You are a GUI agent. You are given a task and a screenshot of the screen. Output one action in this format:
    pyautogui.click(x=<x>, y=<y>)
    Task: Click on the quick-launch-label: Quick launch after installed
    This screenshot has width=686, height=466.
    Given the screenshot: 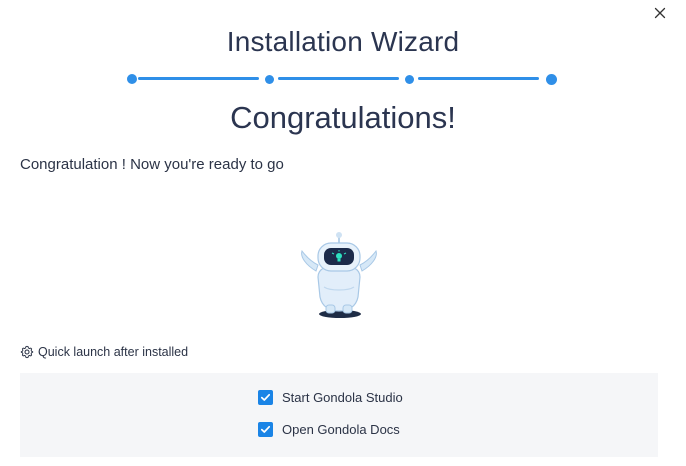 What is the action you would take?
    pyautogui.click(x=113, y=352)
    